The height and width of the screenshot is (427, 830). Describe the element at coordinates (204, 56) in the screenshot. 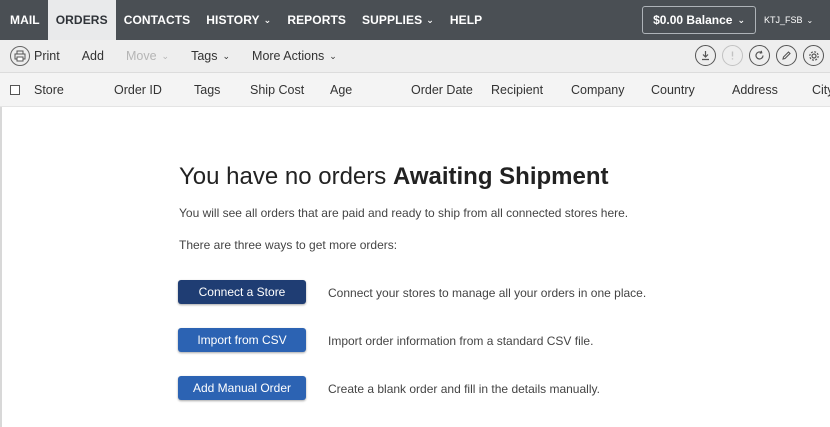

I see `tags-label: Tags` at that location.